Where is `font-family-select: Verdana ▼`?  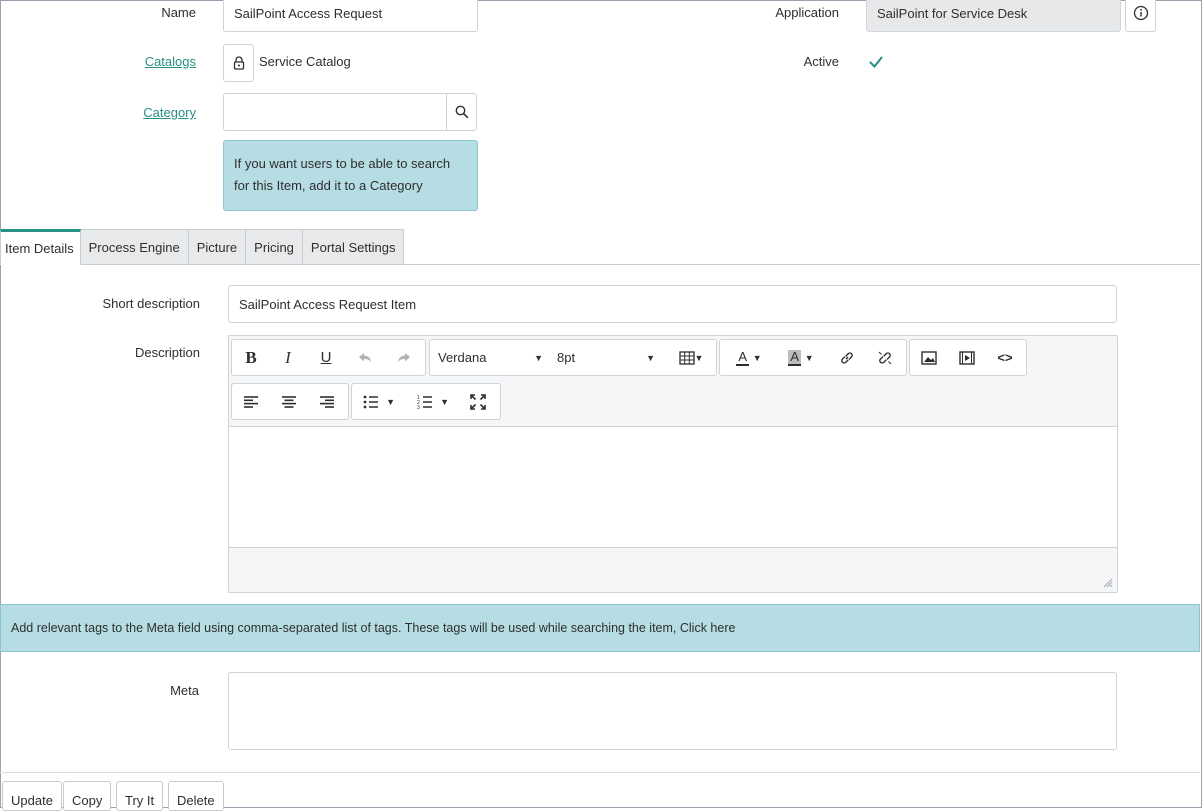 font-family-select: Verdana ▼ is located at coordinates (490, 357).